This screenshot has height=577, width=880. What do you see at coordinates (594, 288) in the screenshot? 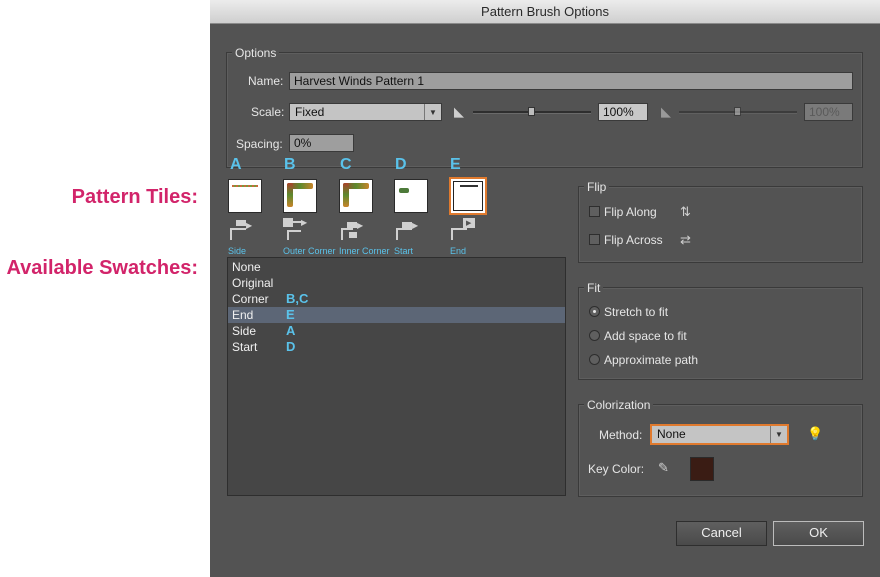
I see `fit-group-title: Fit` at bounding box center [594, 288].